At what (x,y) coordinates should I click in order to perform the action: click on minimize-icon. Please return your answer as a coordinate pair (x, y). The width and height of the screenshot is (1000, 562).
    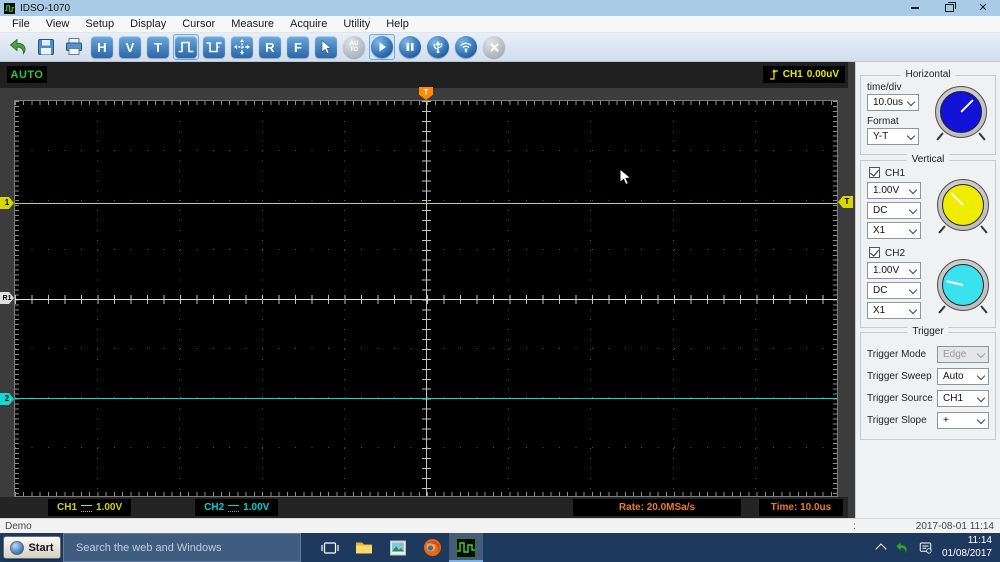
    Looking at the image, I should click on (915, 8).